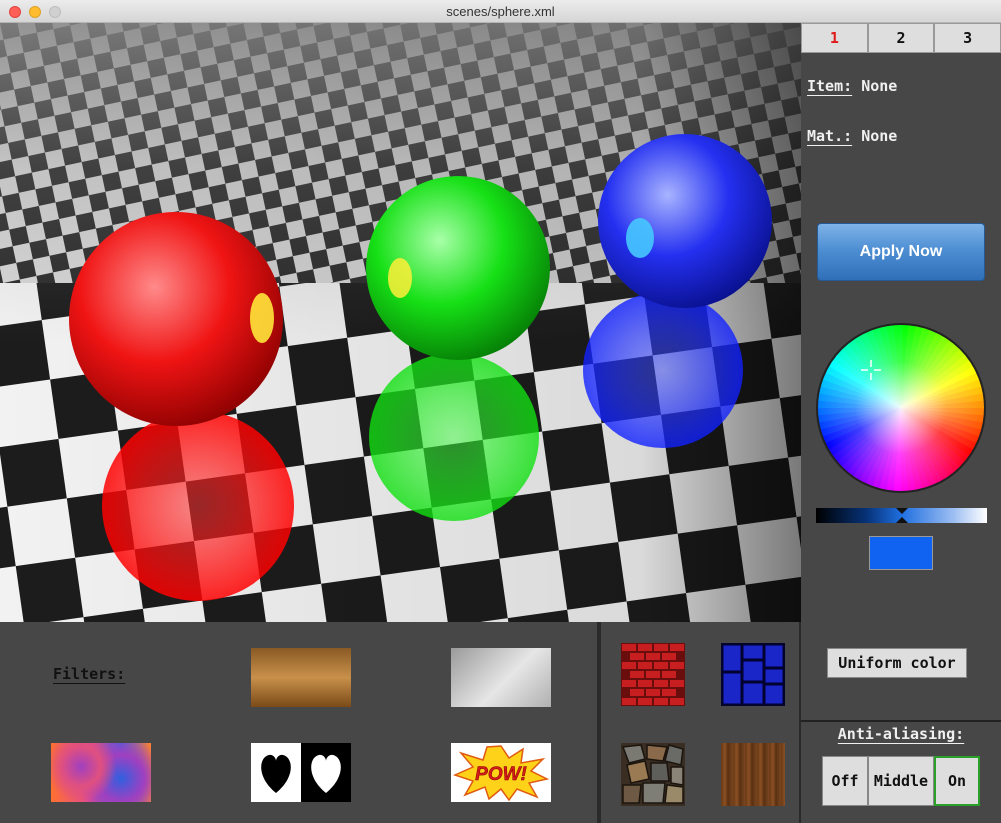 The width and height of the screenshot is (1001, 823). I want to click on aa-on-button: On, so click(957, 781).